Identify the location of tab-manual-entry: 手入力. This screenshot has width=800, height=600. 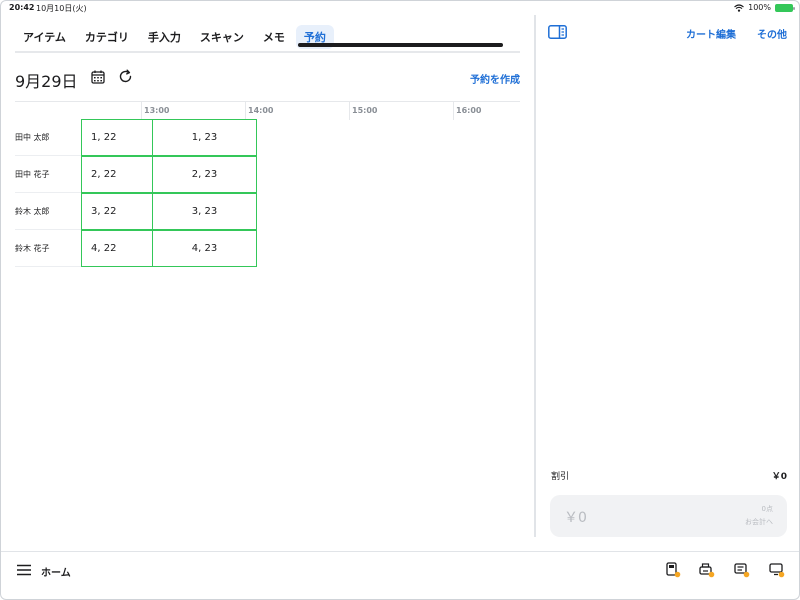
(164, 37).